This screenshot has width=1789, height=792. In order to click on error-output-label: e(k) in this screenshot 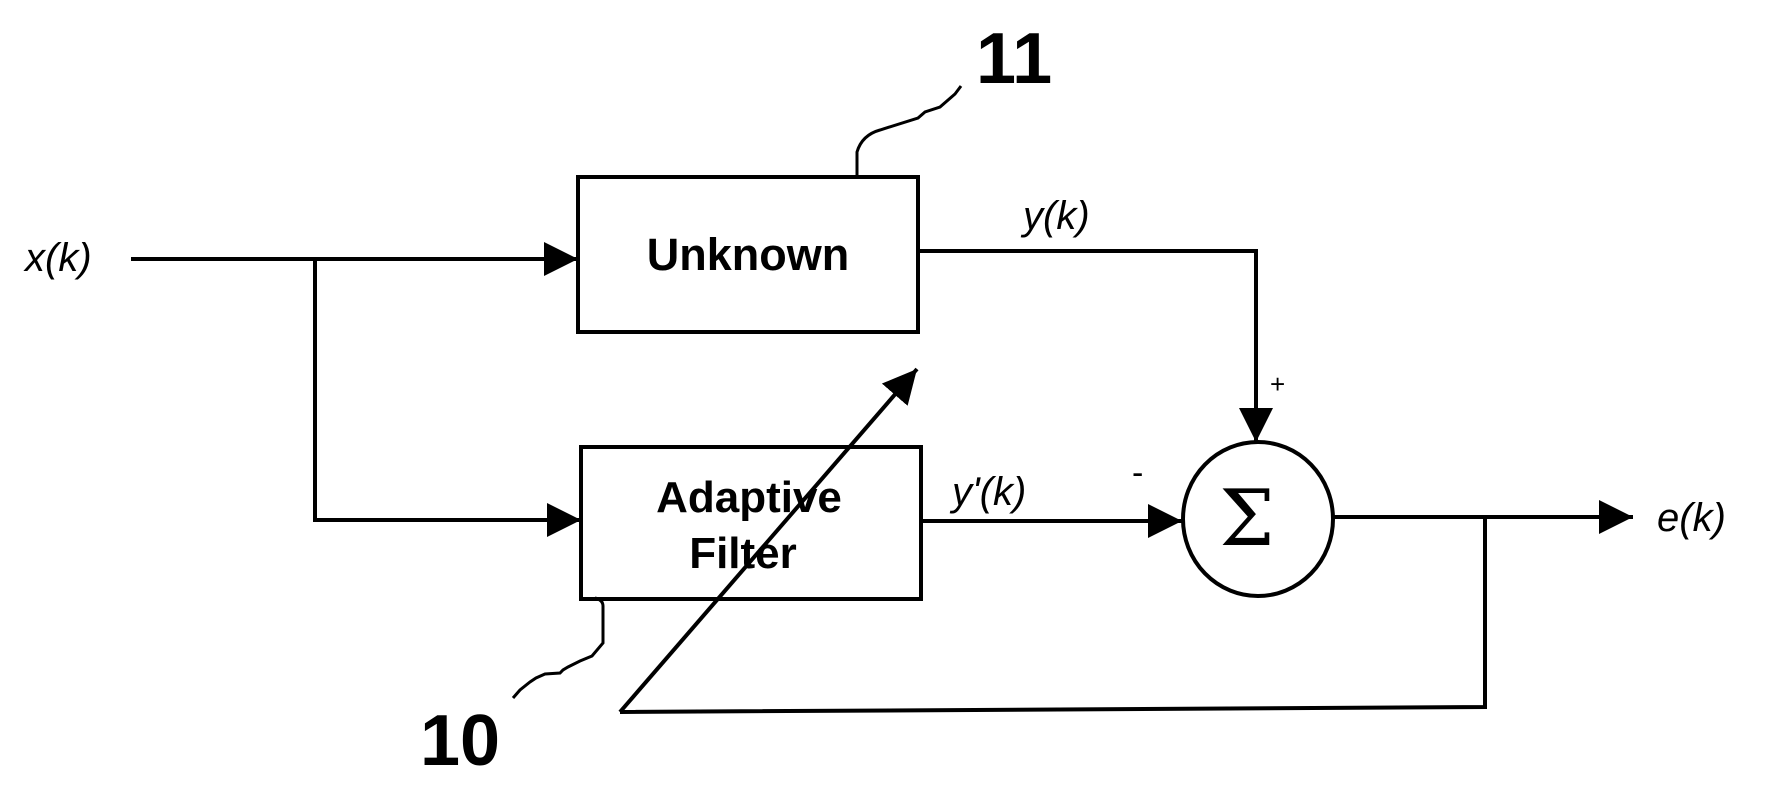, I will do `click(1691, 518)`.